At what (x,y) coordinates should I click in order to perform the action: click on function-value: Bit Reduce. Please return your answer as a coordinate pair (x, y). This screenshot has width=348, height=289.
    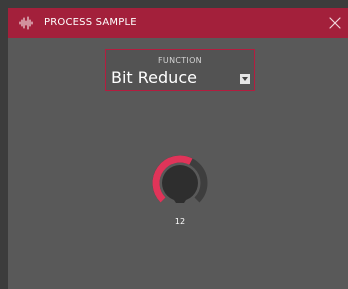
    Looking at the image, I should click on (154, 77).